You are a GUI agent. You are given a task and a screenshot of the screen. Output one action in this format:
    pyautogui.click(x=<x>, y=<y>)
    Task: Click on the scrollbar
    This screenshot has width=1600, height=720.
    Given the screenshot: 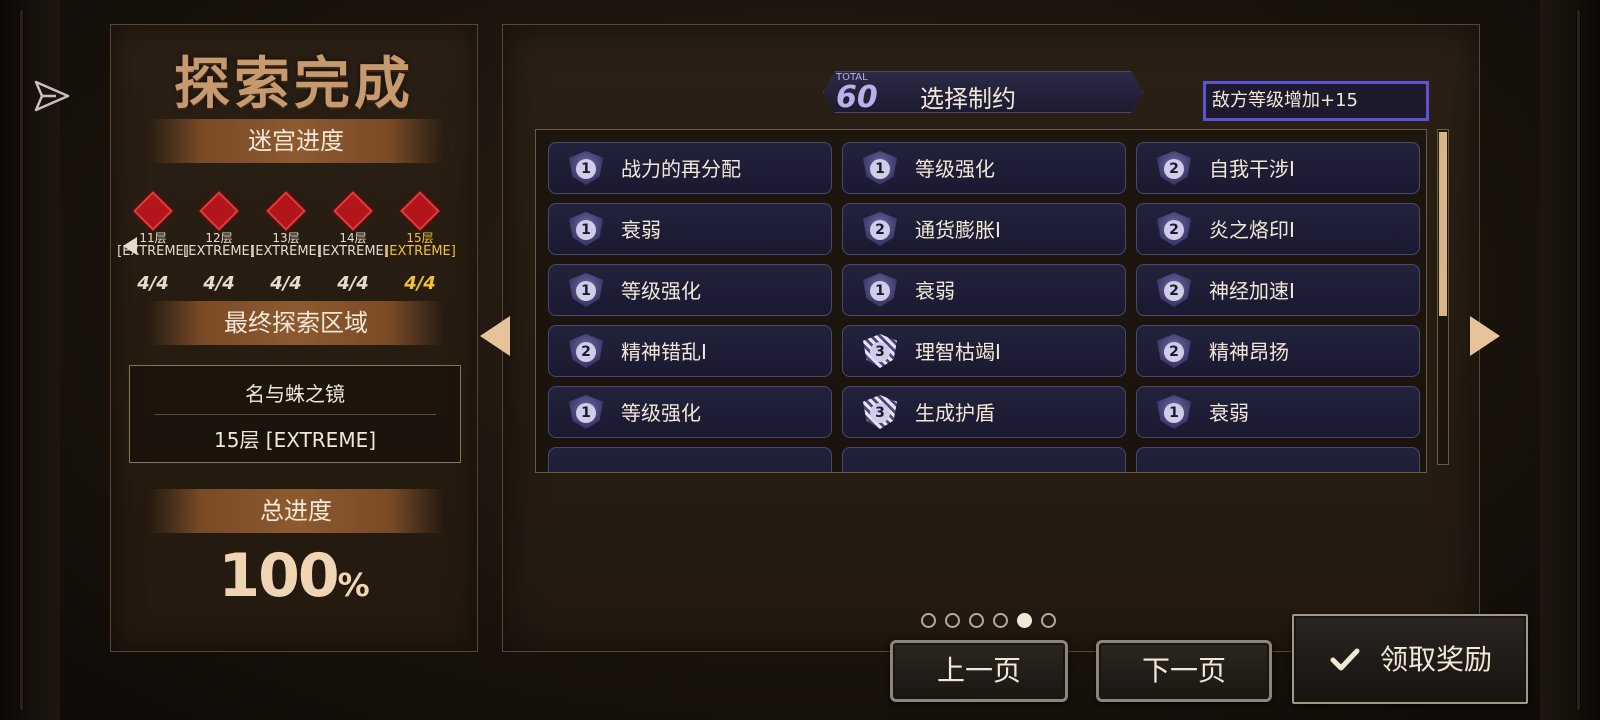 What is the action you would take?
    pyautogui.click(x=1443, y=297)
    